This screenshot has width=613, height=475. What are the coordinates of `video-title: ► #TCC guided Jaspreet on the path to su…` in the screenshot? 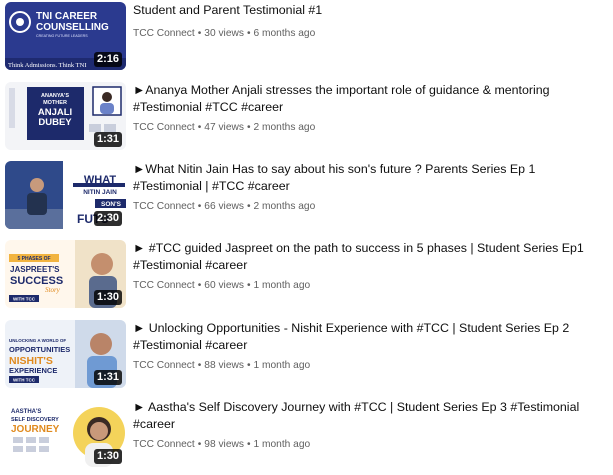 It's located at (370, 257).